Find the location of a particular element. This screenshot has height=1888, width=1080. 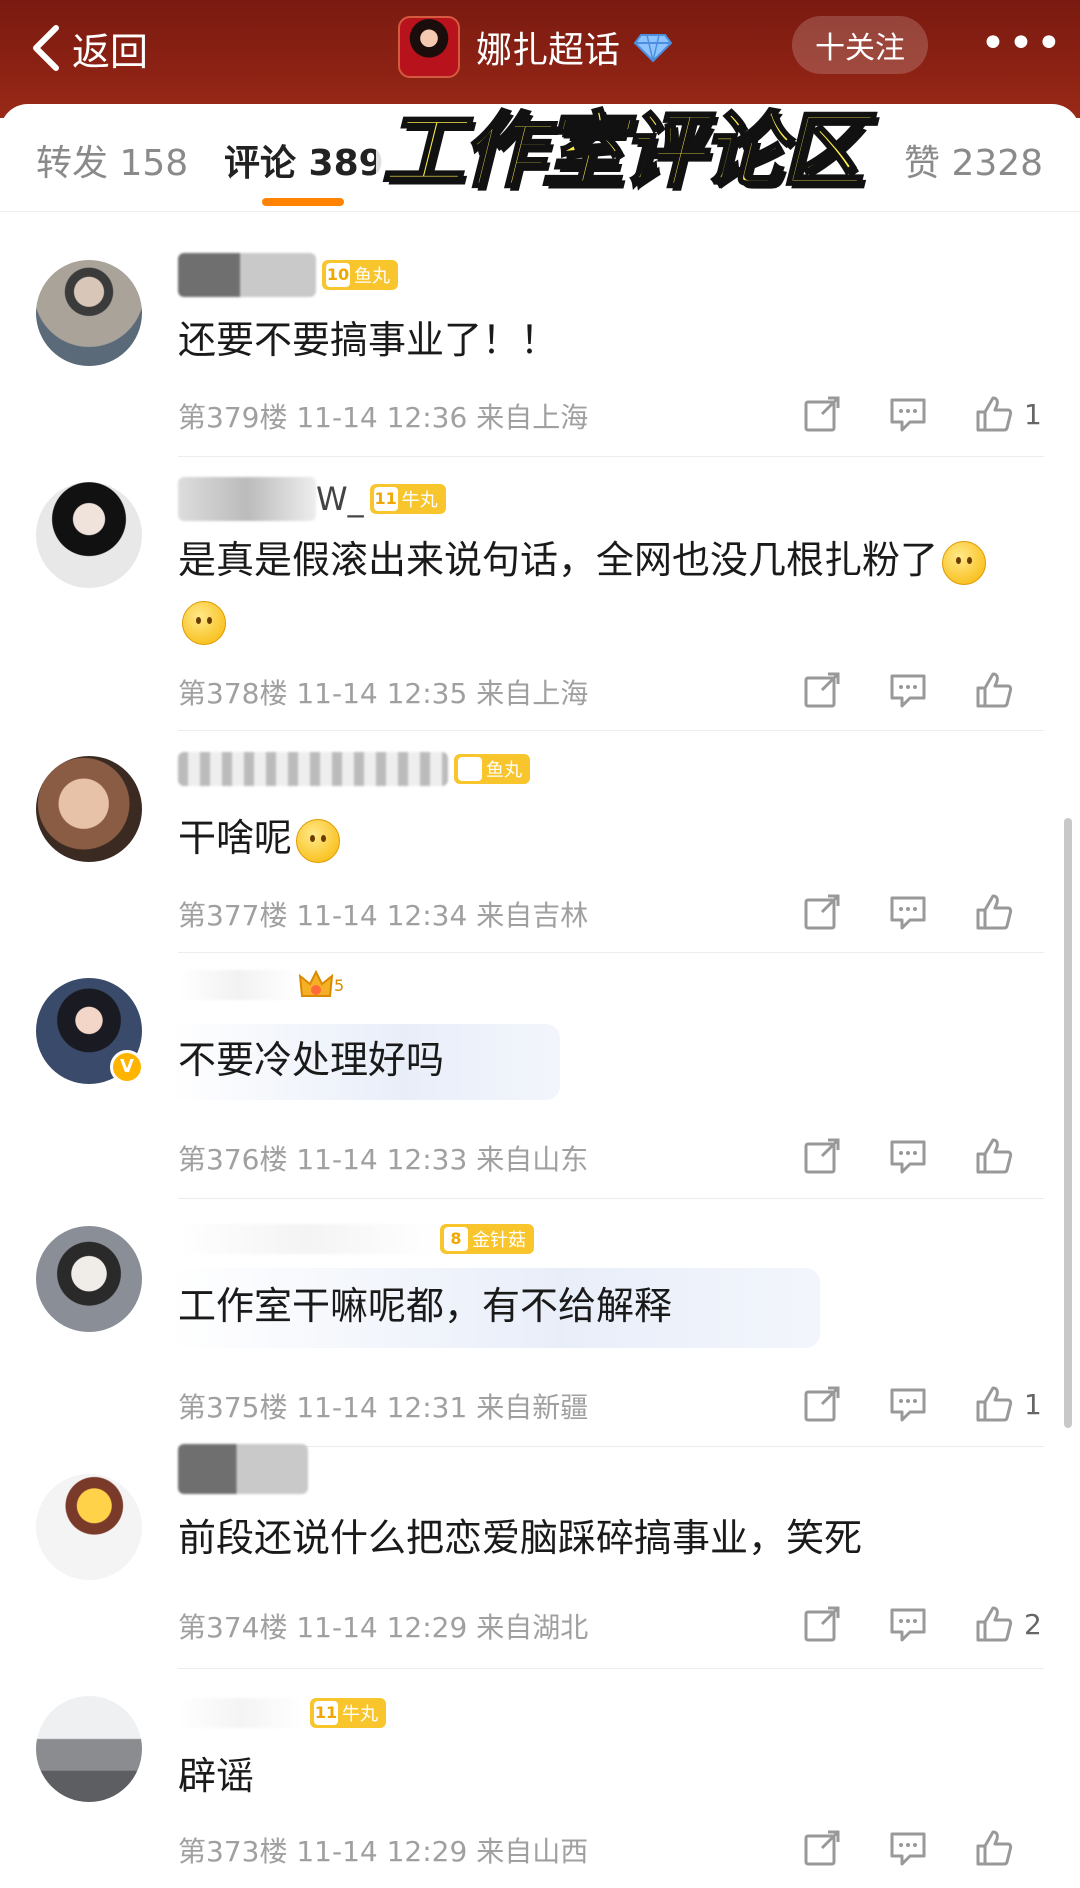

level-badge: 鱼丸 is located at coordinates (492, 769).